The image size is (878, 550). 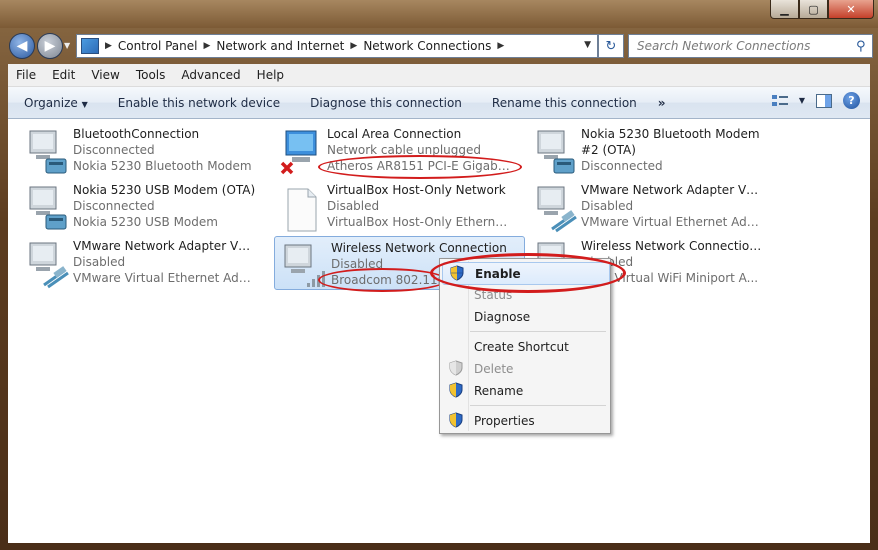 I want to click on connection-device: Nokia 5230 USB Modem, so click(x=145, y=222).